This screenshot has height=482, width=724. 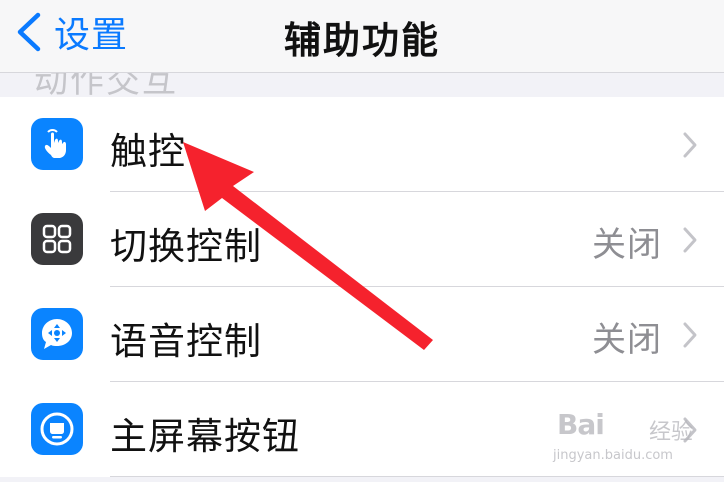 I want to click on nav-bar: 设置 辅助功能, so click(x=362, y=36).